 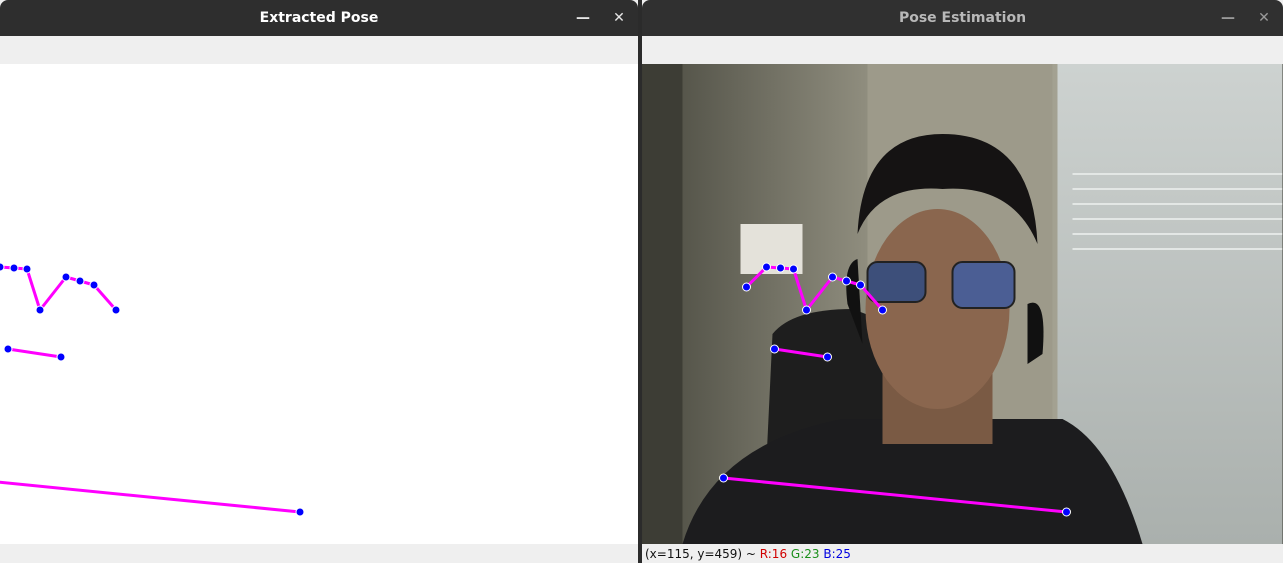 I want to click on pixel-red: R:16, so click(x=773, y=553).